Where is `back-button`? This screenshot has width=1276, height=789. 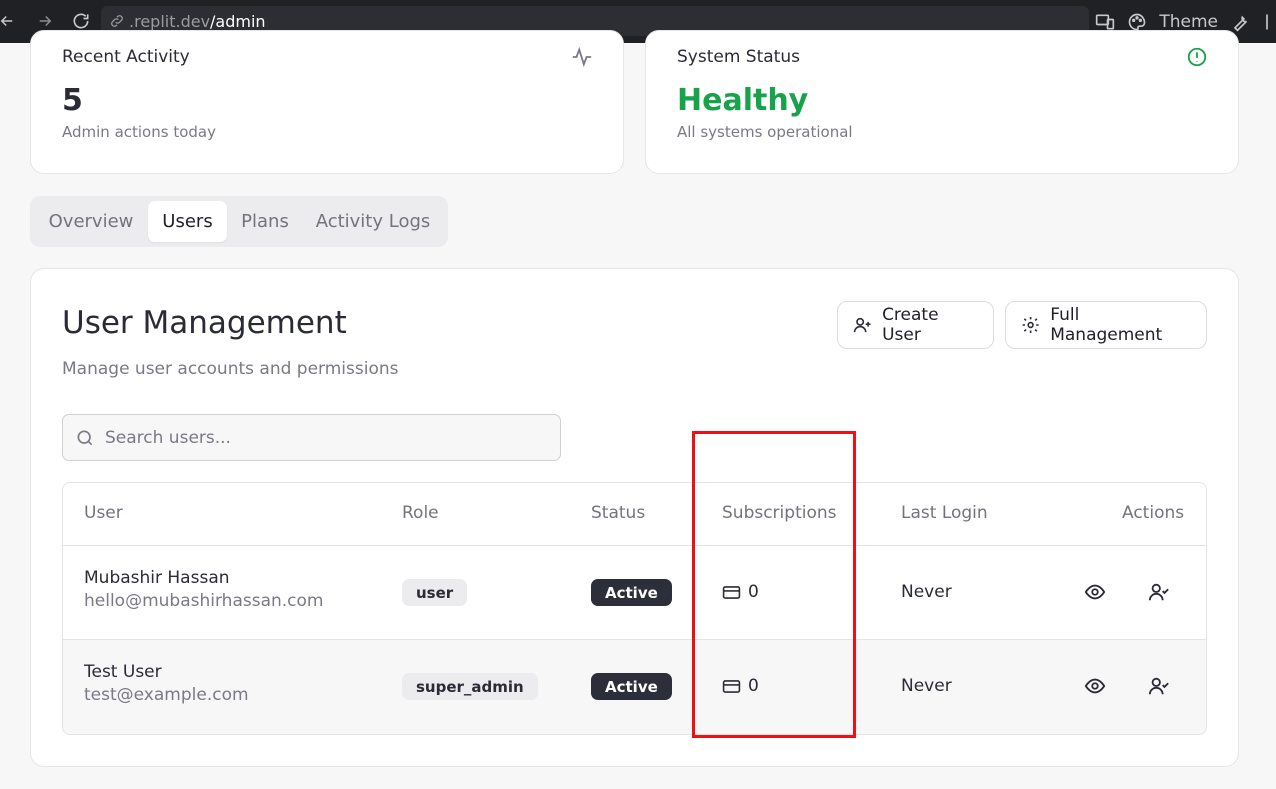
back-button is located at coordinates (9, 21).